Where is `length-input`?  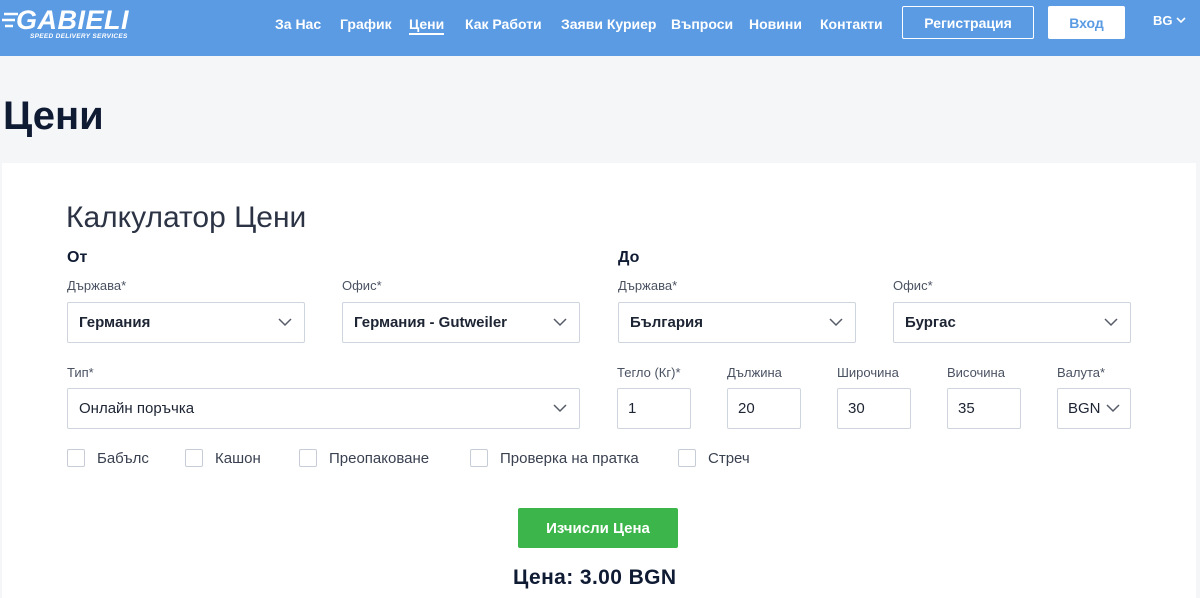
length-input is located at coordinates (764, 408).